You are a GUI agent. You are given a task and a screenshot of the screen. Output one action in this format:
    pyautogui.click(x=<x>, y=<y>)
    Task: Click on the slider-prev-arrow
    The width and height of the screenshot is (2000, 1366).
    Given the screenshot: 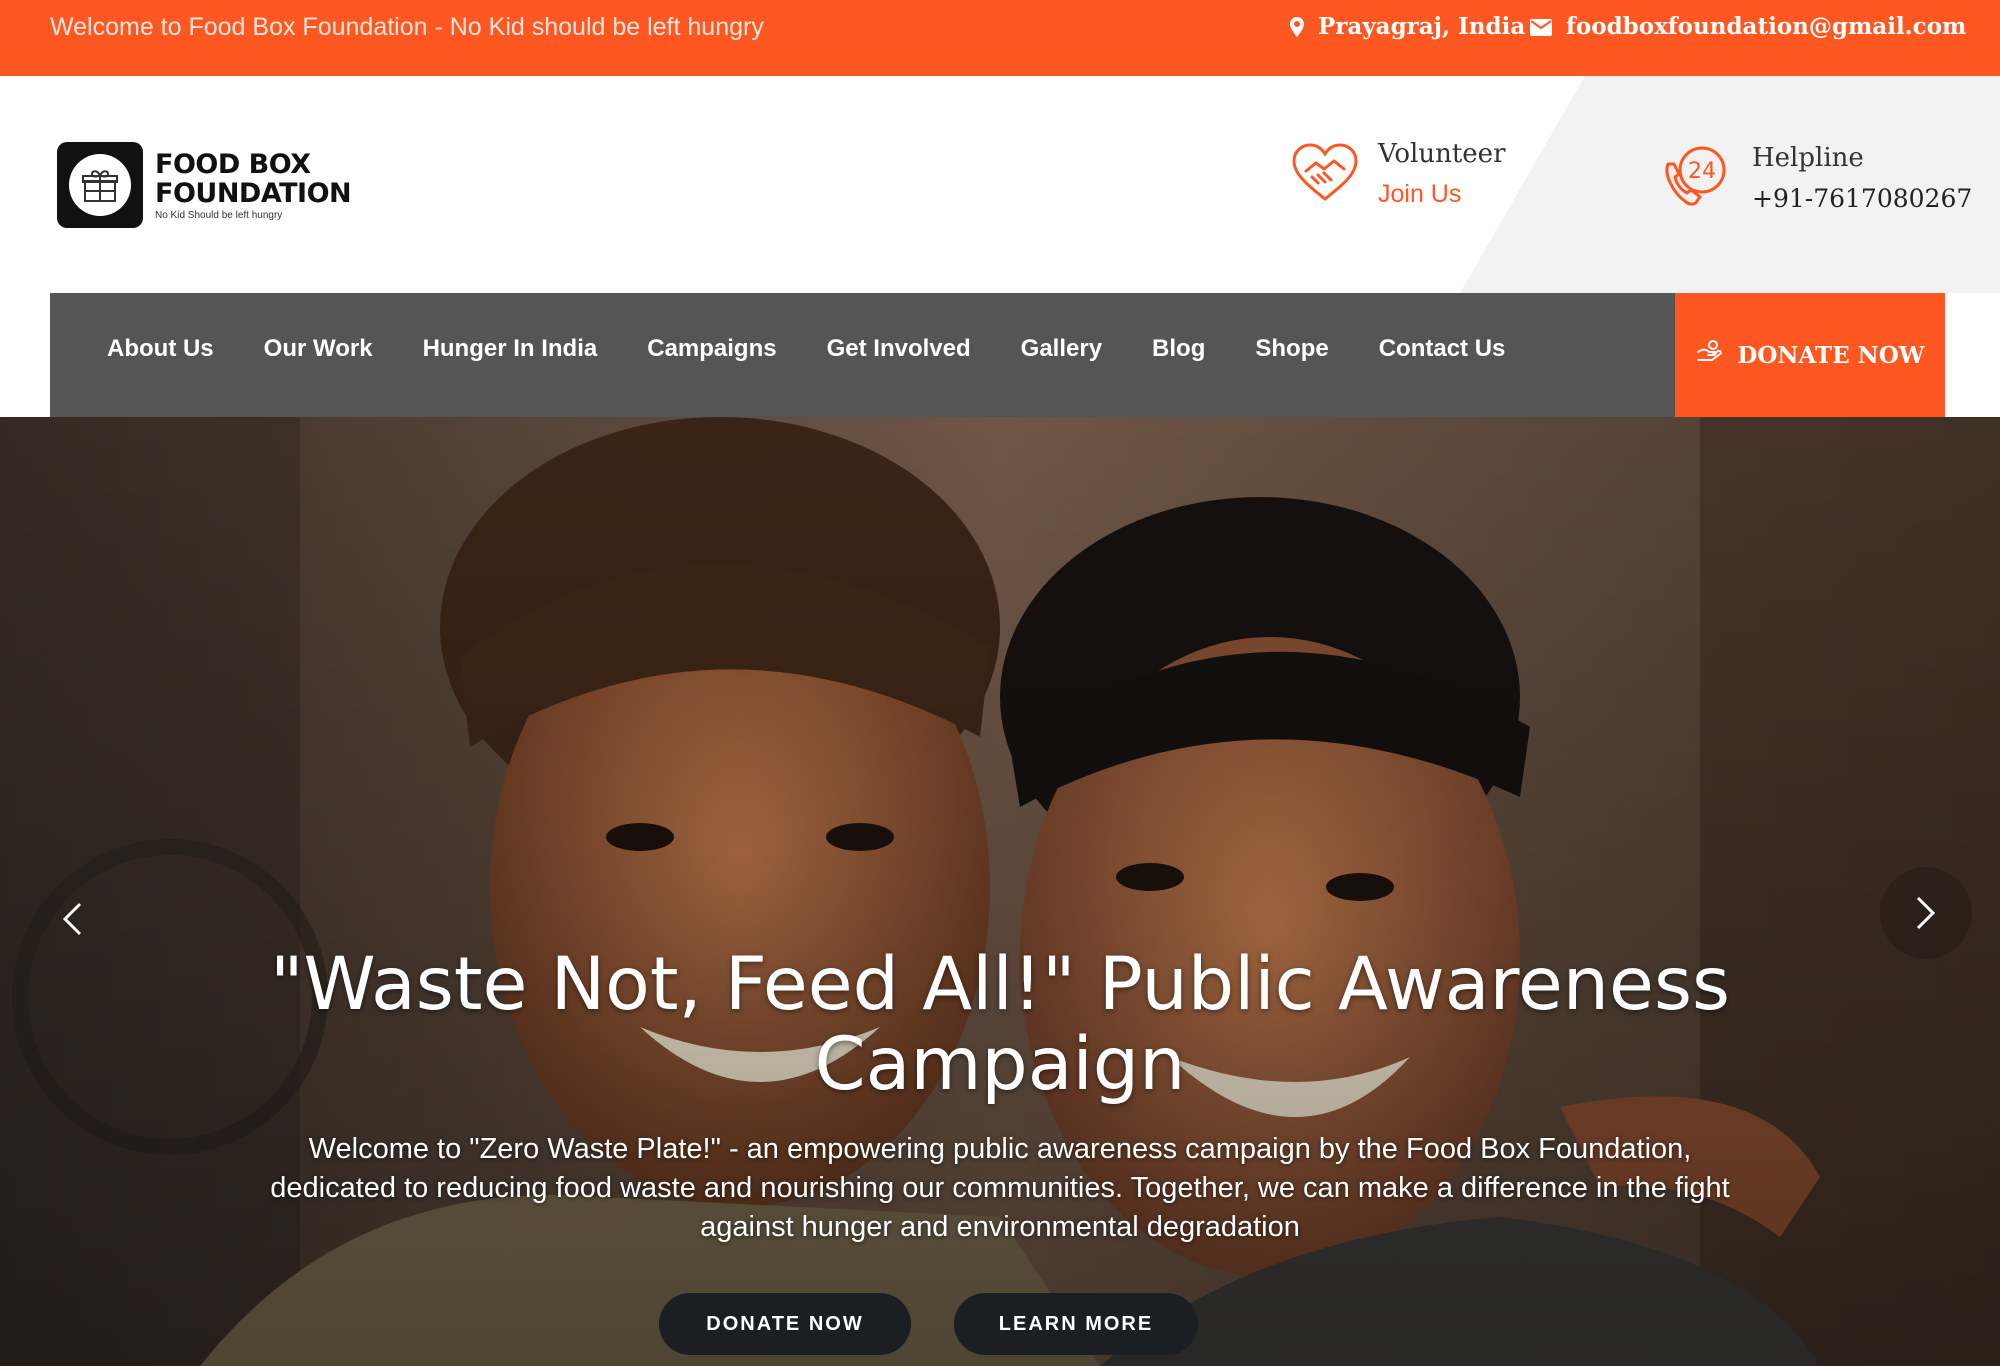 What is the action you would take?
    pyautogui.click(x=72, y=921)
    